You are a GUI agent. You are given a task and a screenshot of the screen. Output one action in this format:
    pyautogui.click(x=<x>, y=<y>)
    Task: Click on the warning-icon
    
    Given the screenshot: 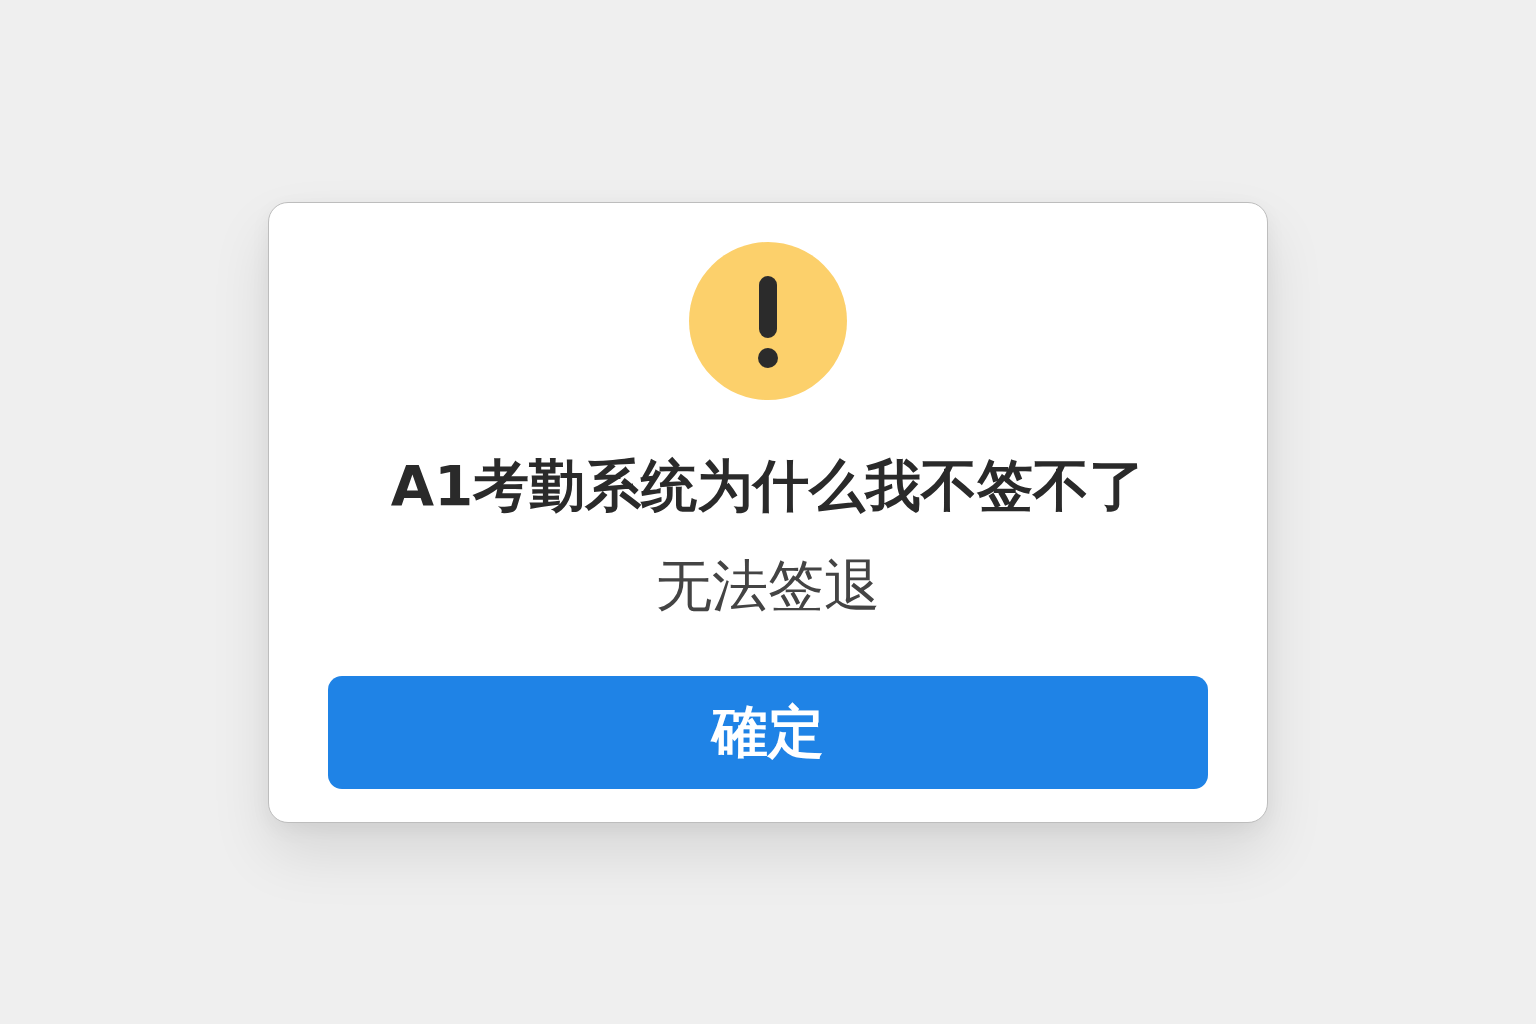 What is the action you would take?
    pyautogui.click(x=768, y=321)
    